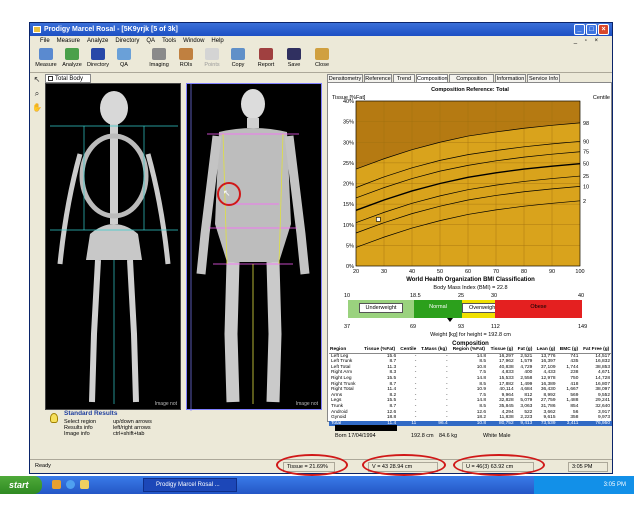 Image resolution: width=634 pixels, height=510 pixels. I want to click on close-window-icon: ×, so click(603, 29).